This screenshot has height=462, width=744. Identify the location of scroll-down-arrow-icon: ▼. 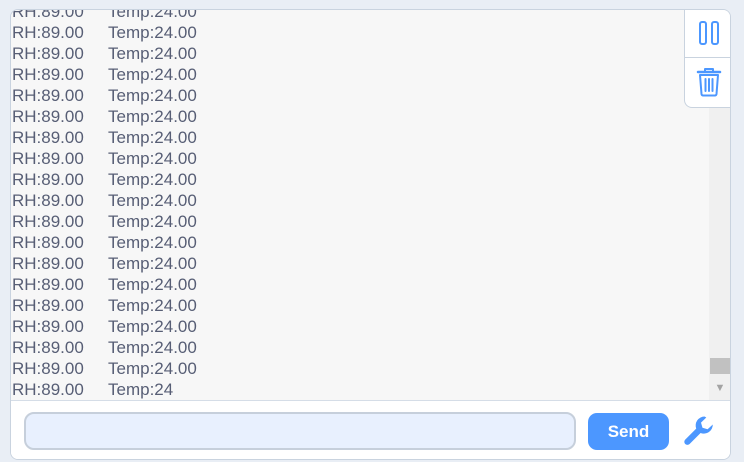
(719, 388).